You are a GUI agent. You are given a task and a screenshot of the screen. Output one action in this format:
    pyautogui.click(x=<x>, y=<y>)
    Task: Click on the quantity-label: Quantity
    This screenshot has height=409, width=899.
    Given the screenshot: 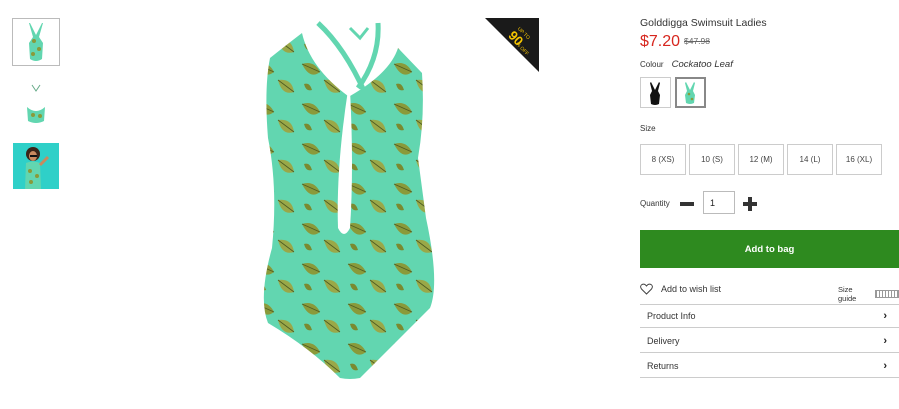 What is the action you would take?
    pyautogui.click(x=655, y=203)
    